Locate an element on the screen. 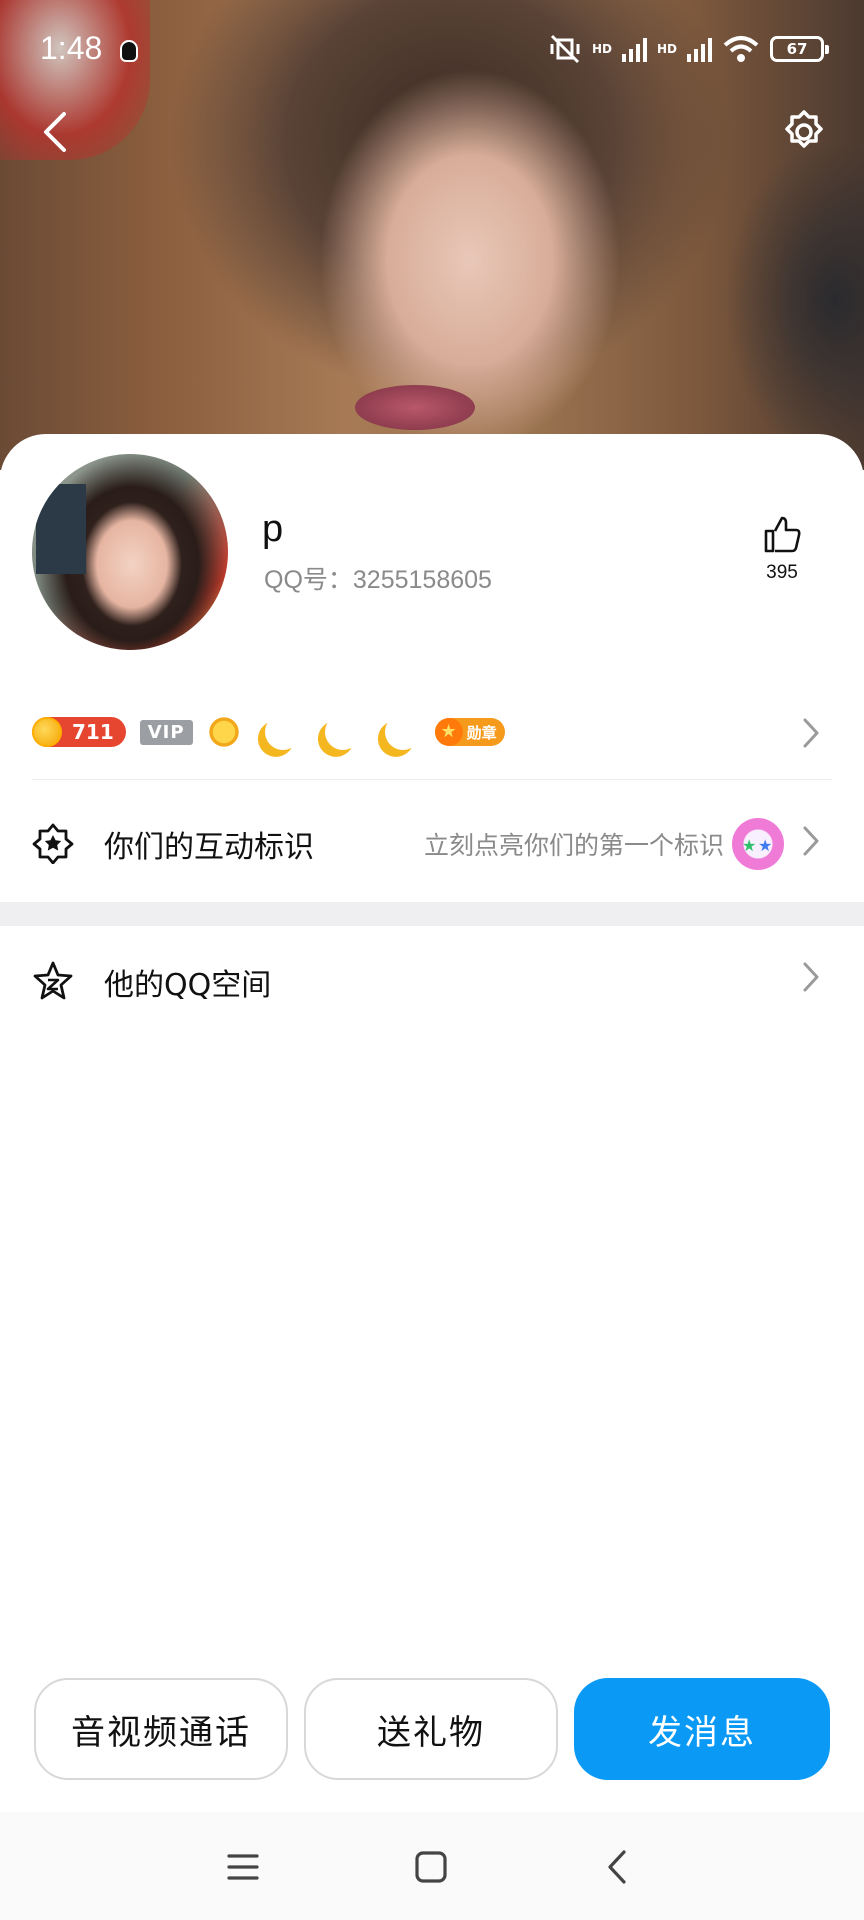 This screenshot has height=1920, width=864. nav-back-icon is located at coordinates (617, 1867).